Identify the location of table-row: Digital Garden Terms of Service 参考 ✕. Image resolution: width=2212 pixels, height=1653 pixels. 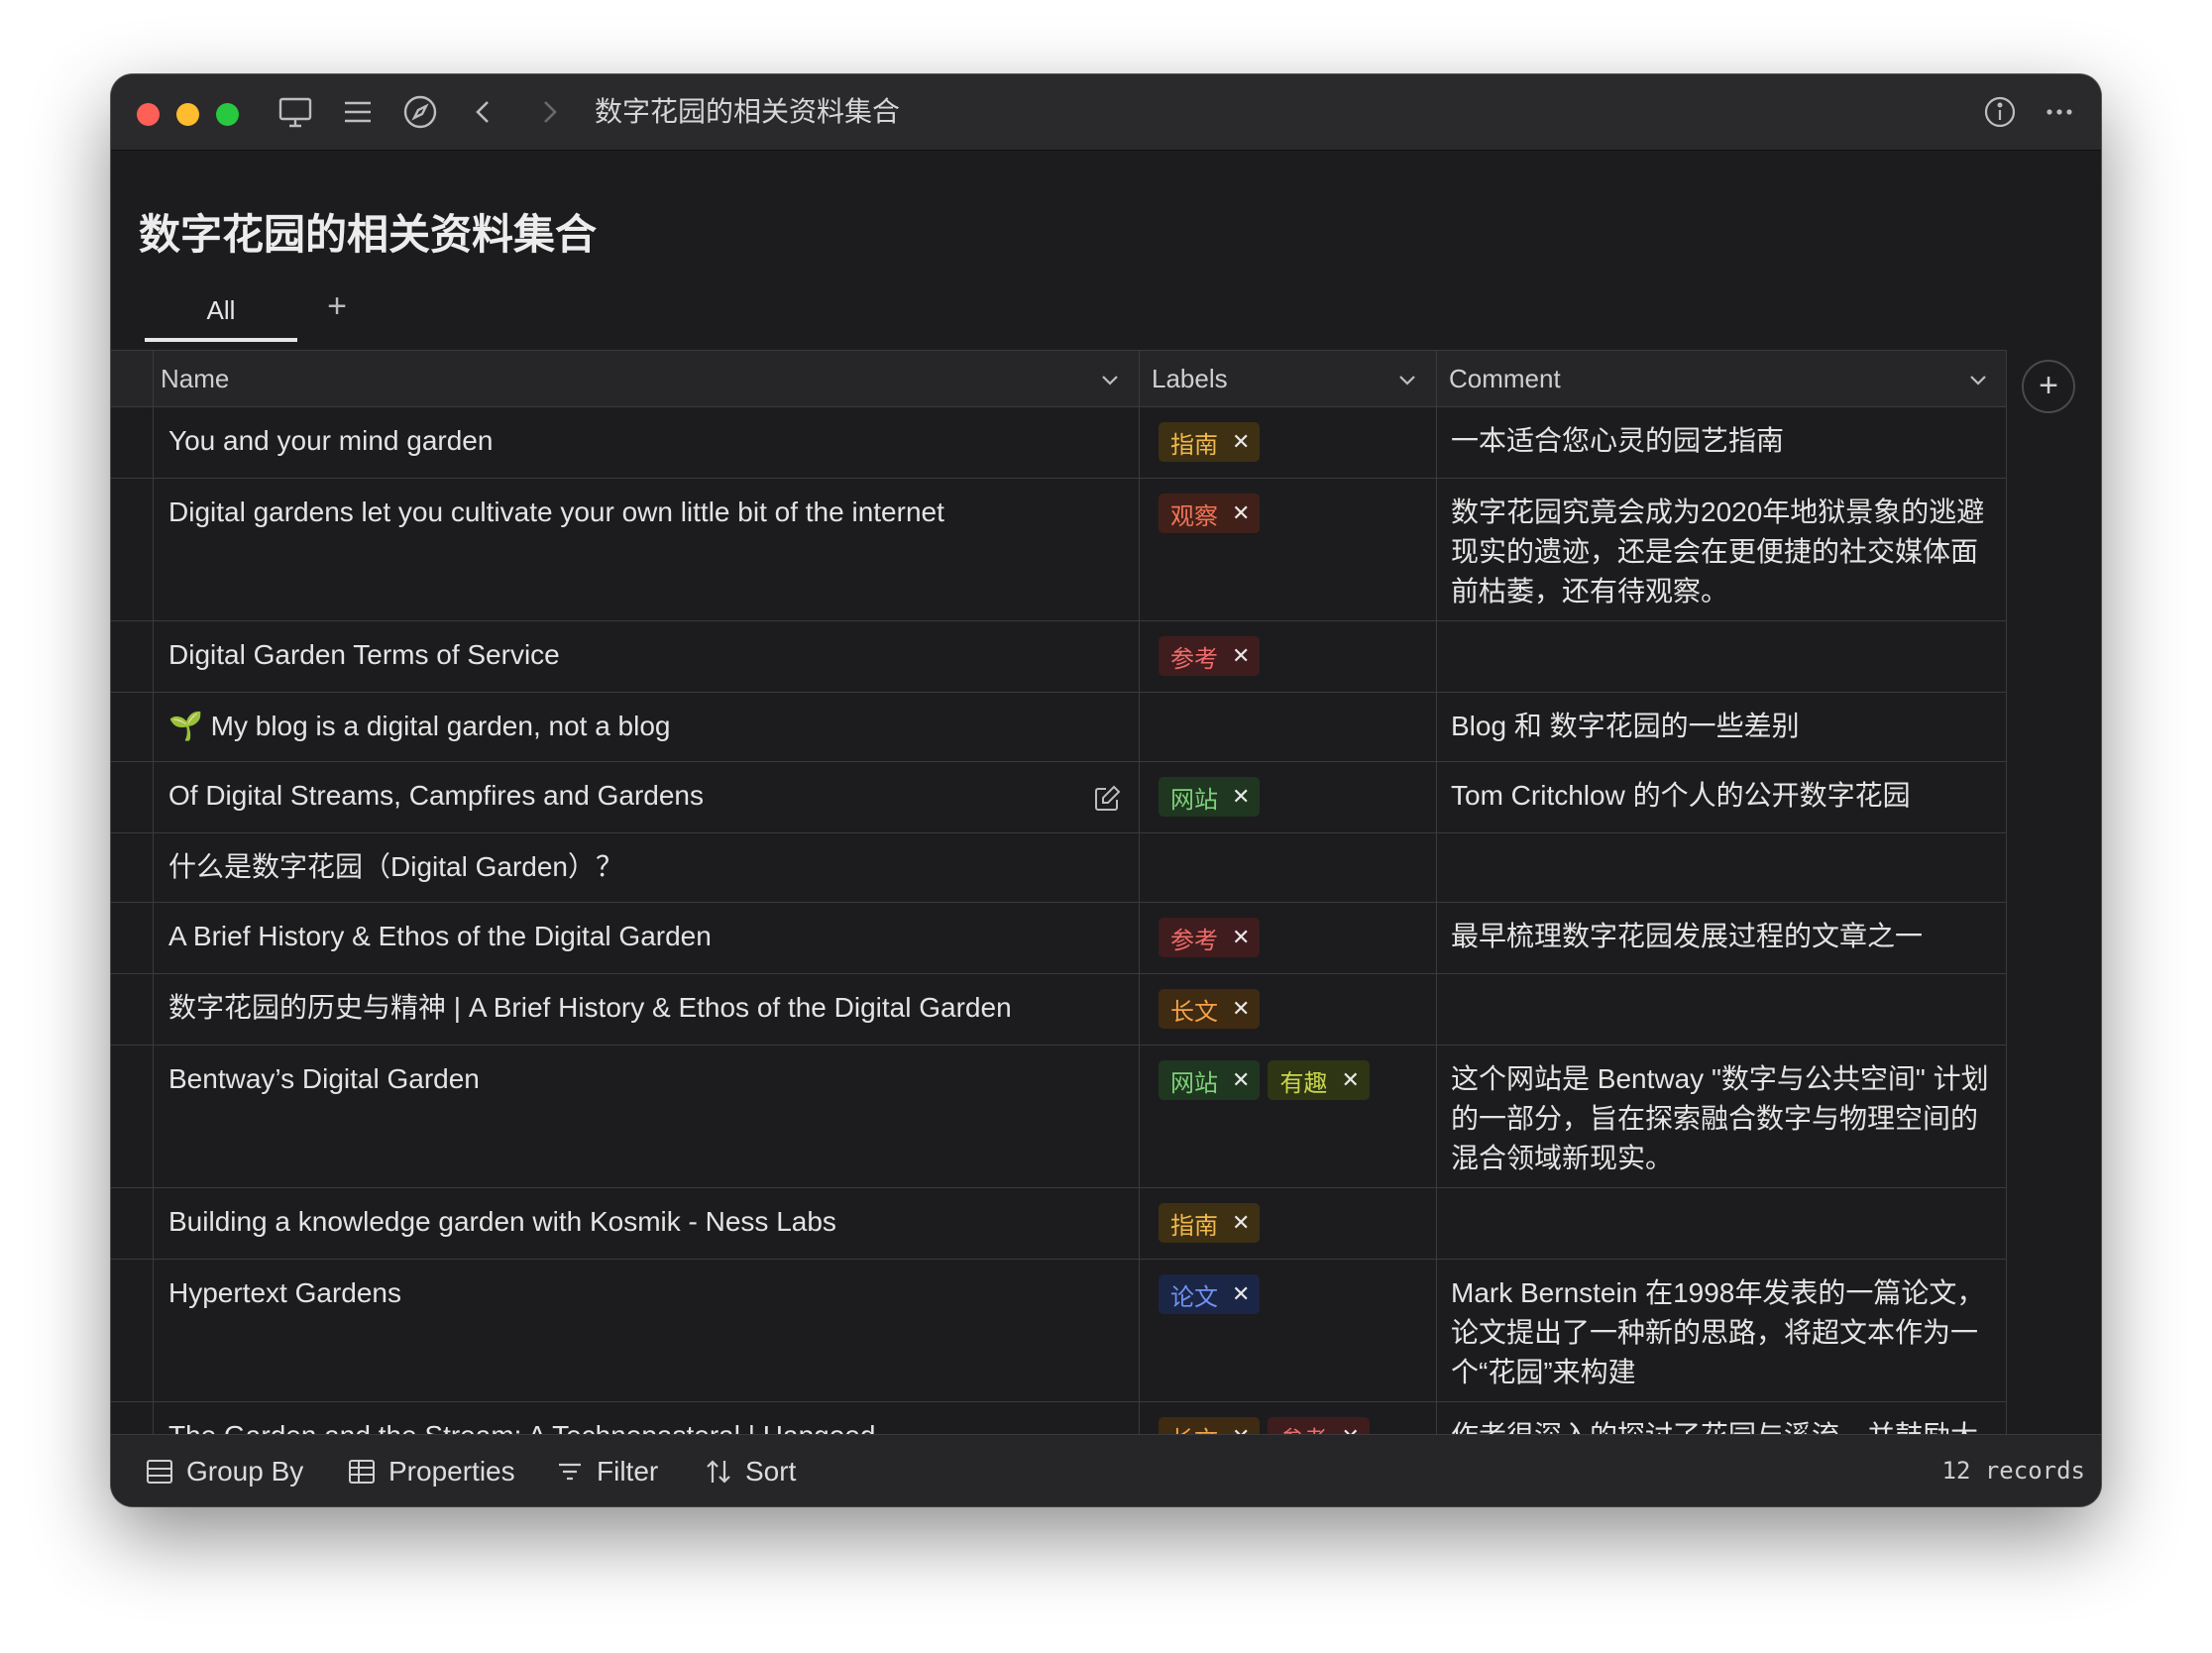
(1059, 657).